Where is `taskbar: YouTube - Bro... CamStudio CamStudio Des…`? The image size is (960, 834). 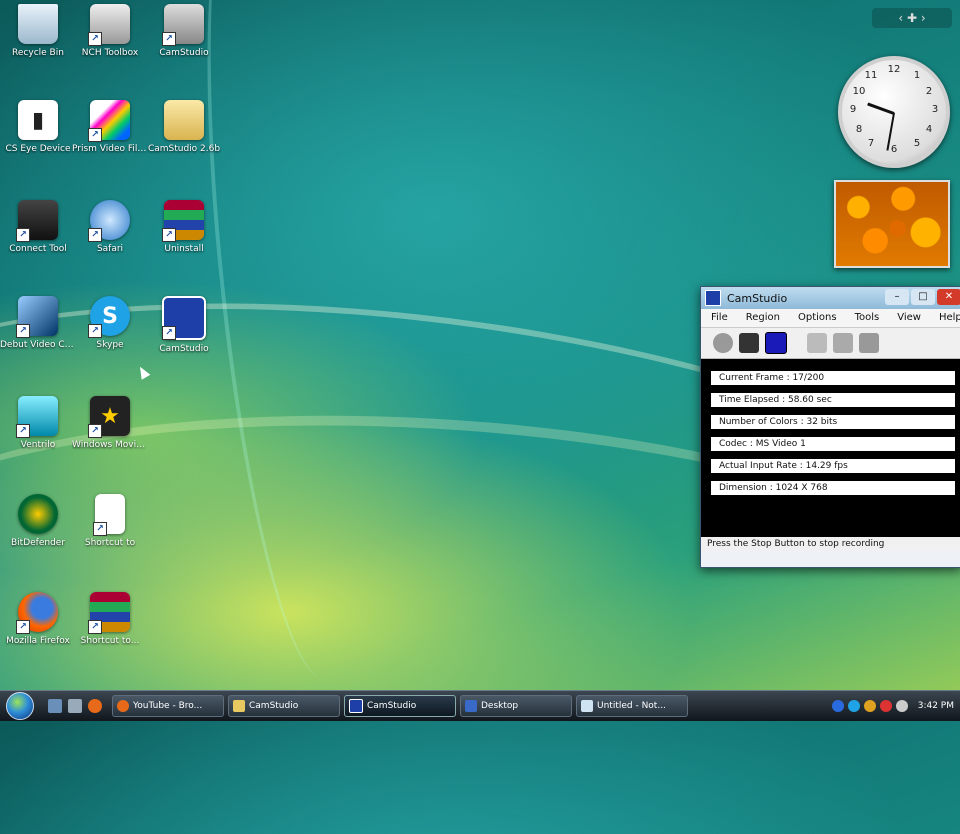
taskbar: YouTube - Bro... CamStudio CamStudio Des… is located at coordinates (480, 705).